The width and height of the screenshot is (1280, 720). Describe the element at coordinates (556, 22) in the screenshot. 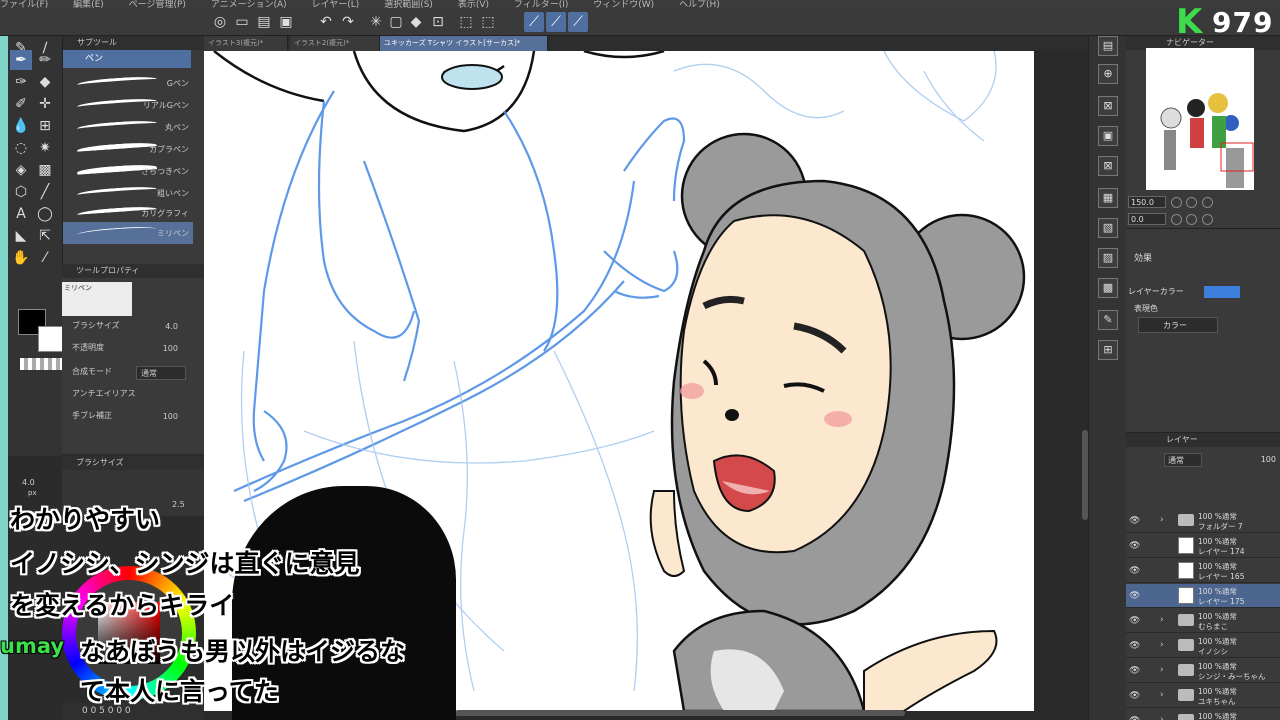

I see `snap-special-ruler-icon: ⟋` at that location.